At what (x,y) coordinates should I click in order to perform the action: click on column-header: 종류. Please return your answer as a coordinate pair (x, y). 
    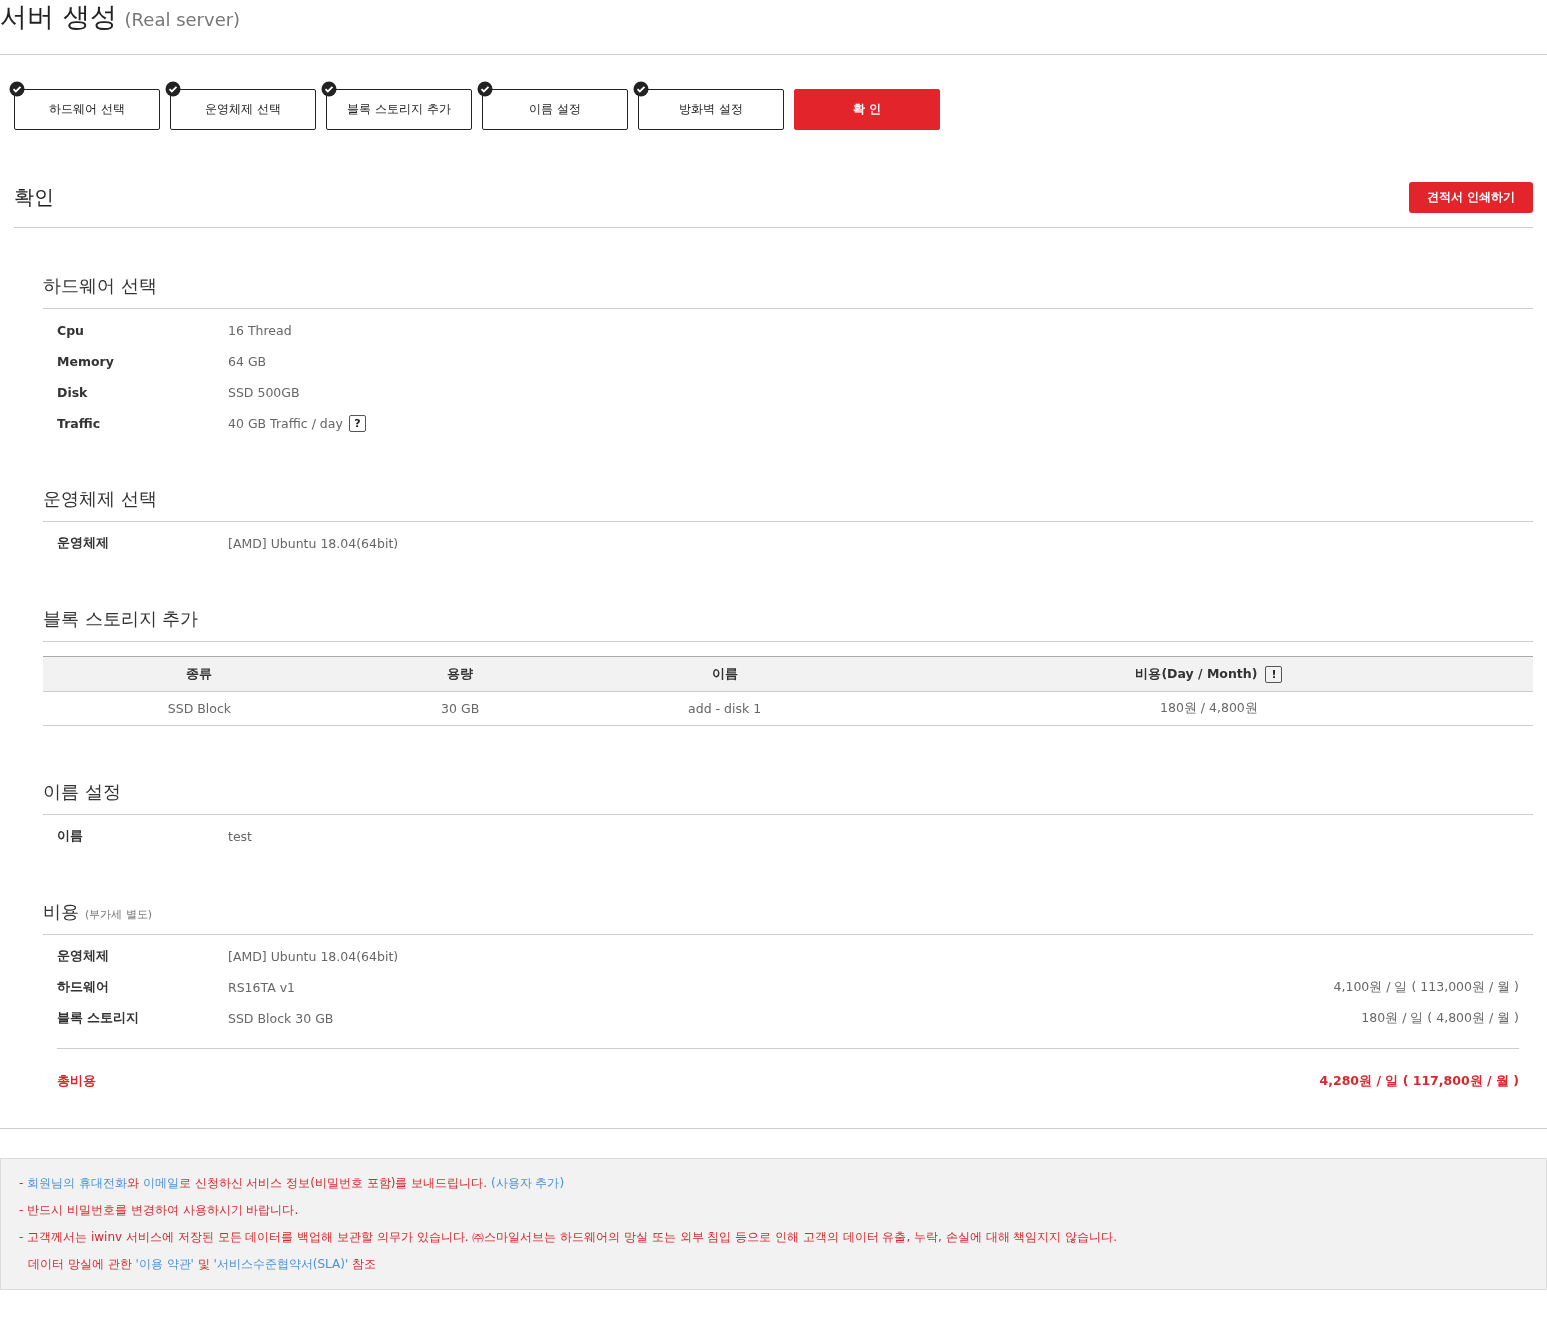
    Looking at the image, I should click on (199, 674).